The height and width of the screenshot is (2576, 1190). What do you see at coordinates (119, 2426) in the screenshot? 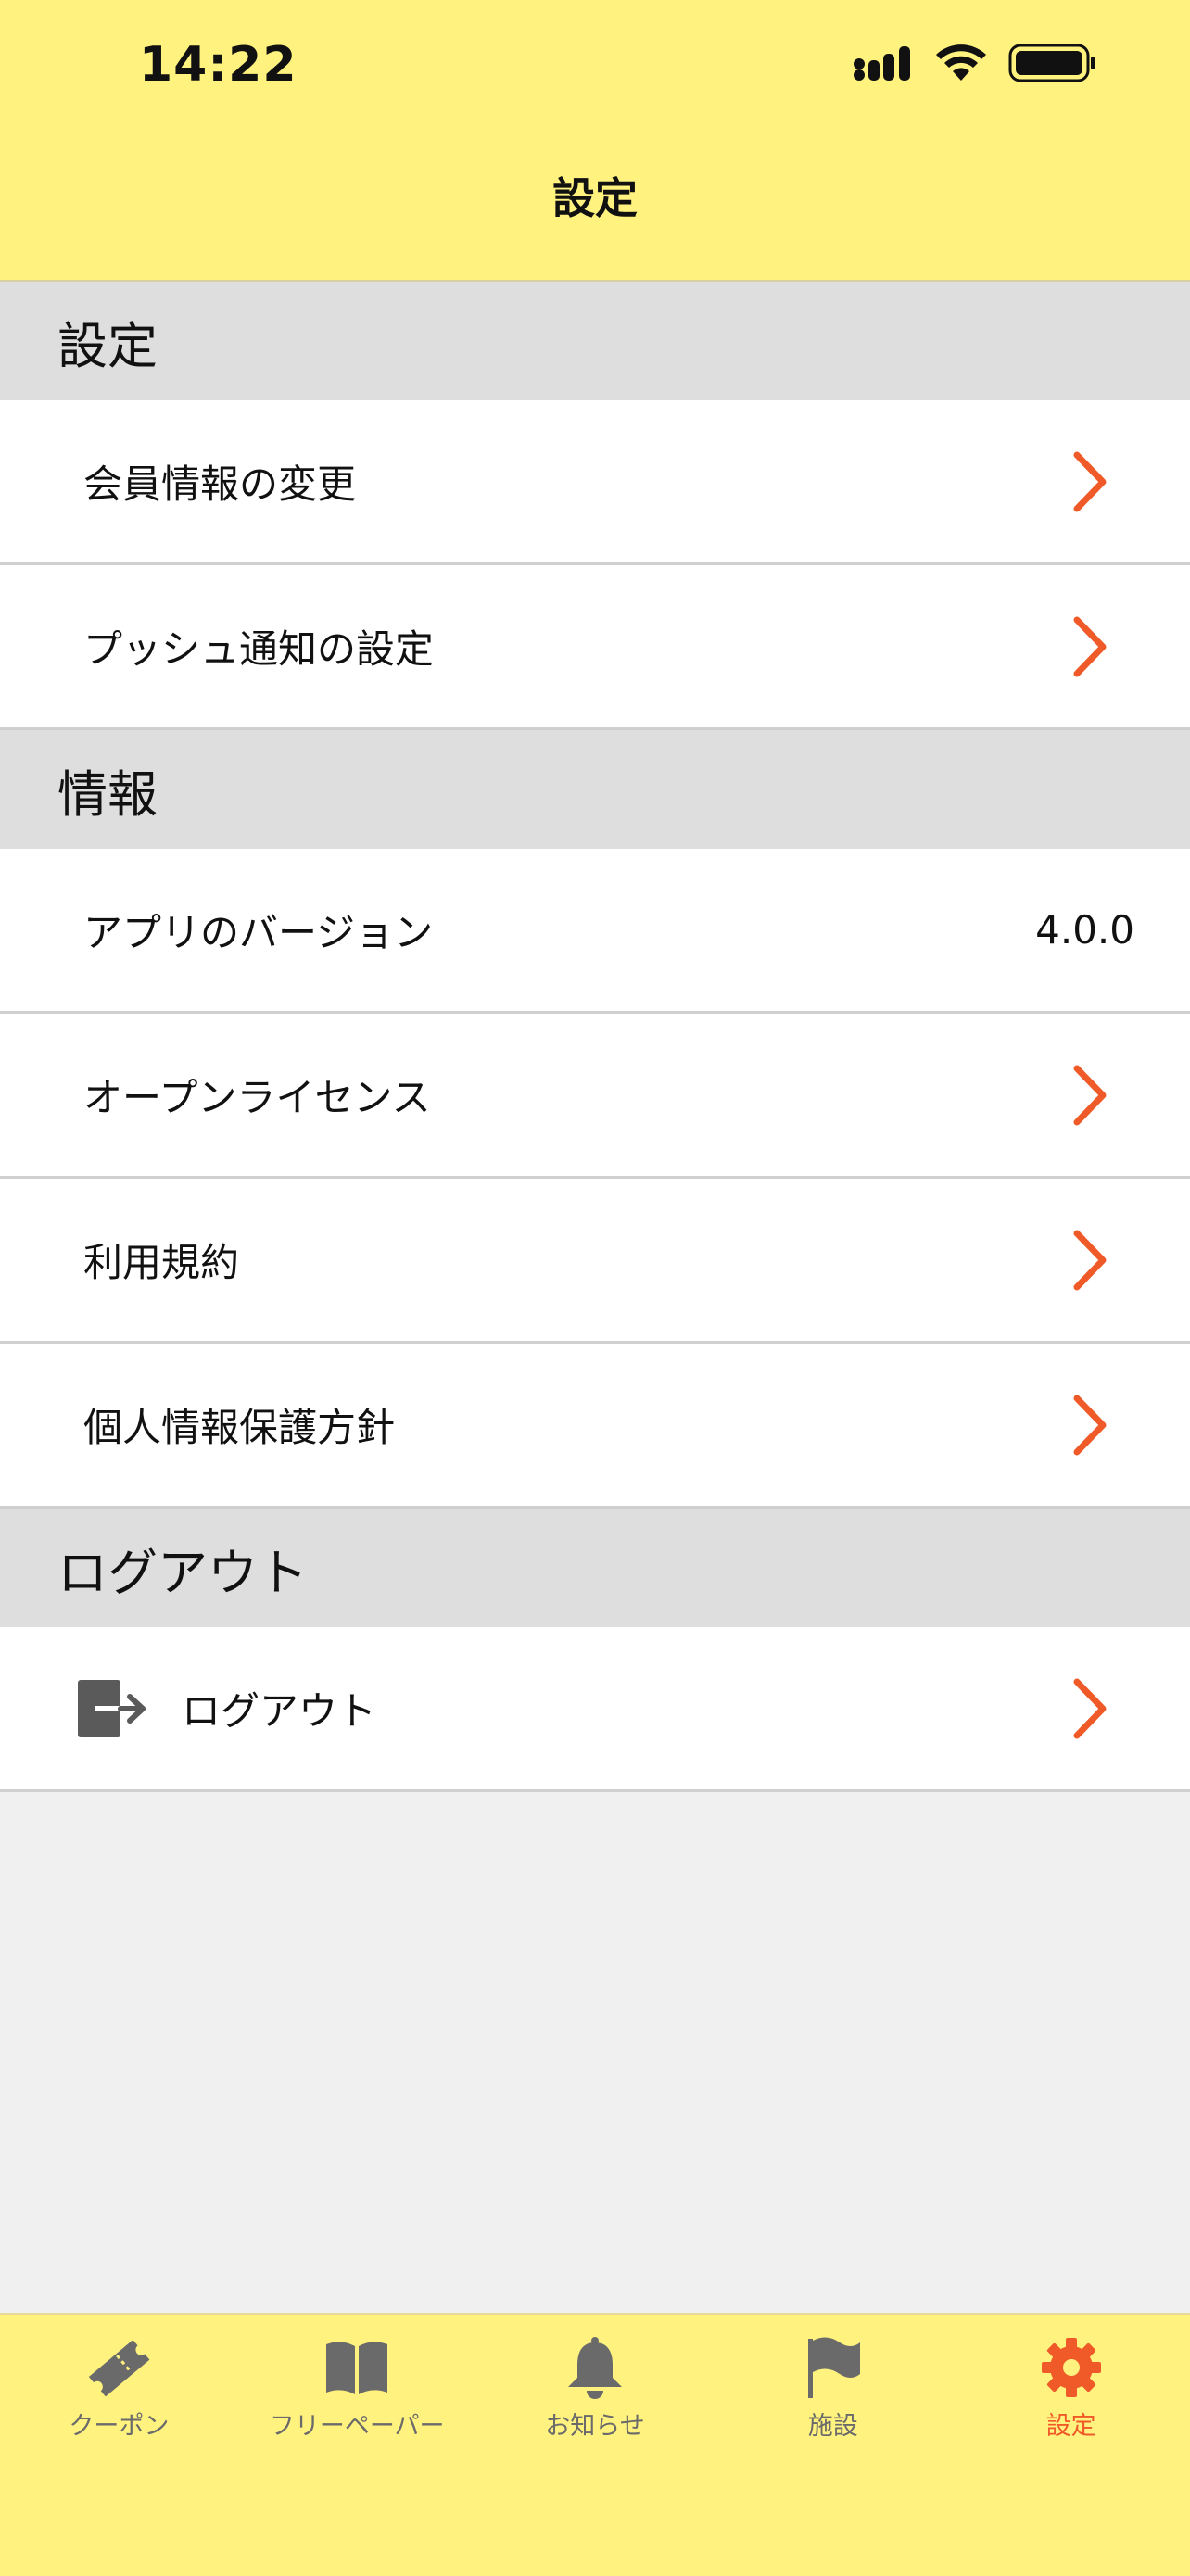
I see `tab-label: クーポン` at bounding box center [119, 2426].